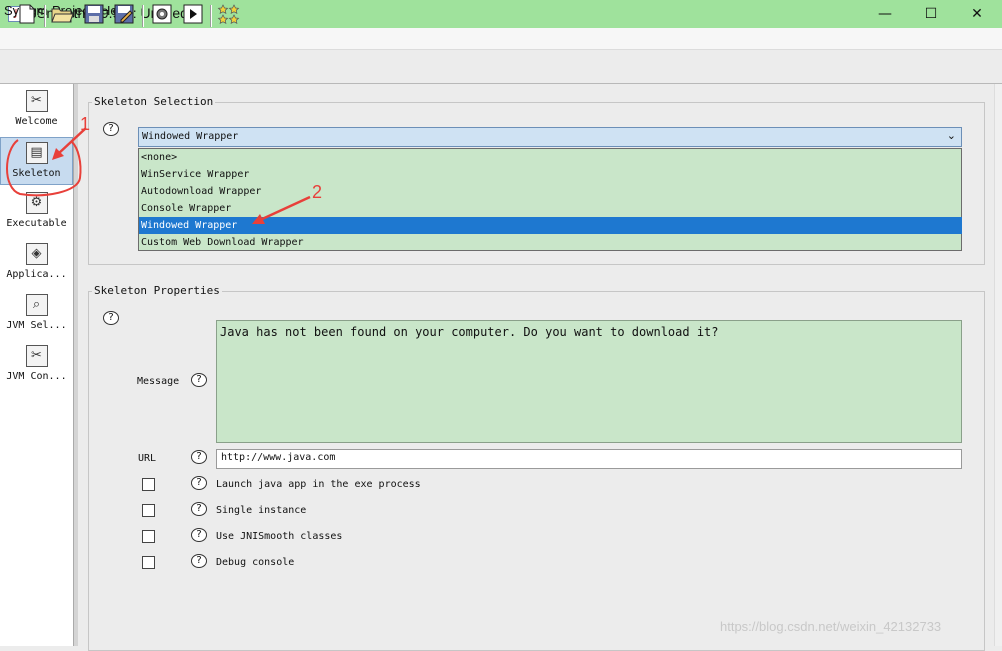  Describe the element at coordinates (317, 192) in the screenshot. I see `annotation-number-2: 2` at that location.